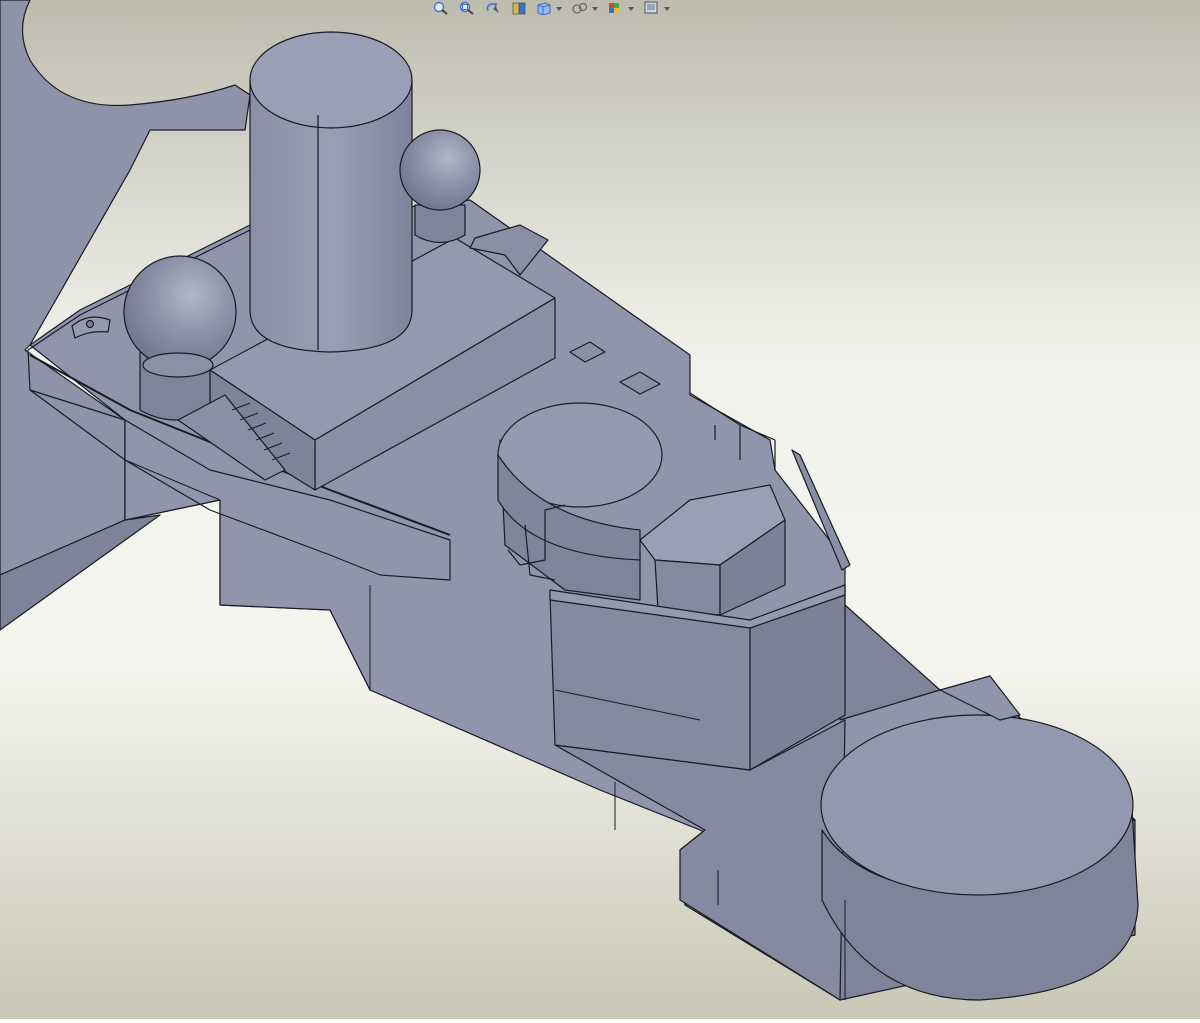  I want to click on left-dome-collar, so click(178, 365).